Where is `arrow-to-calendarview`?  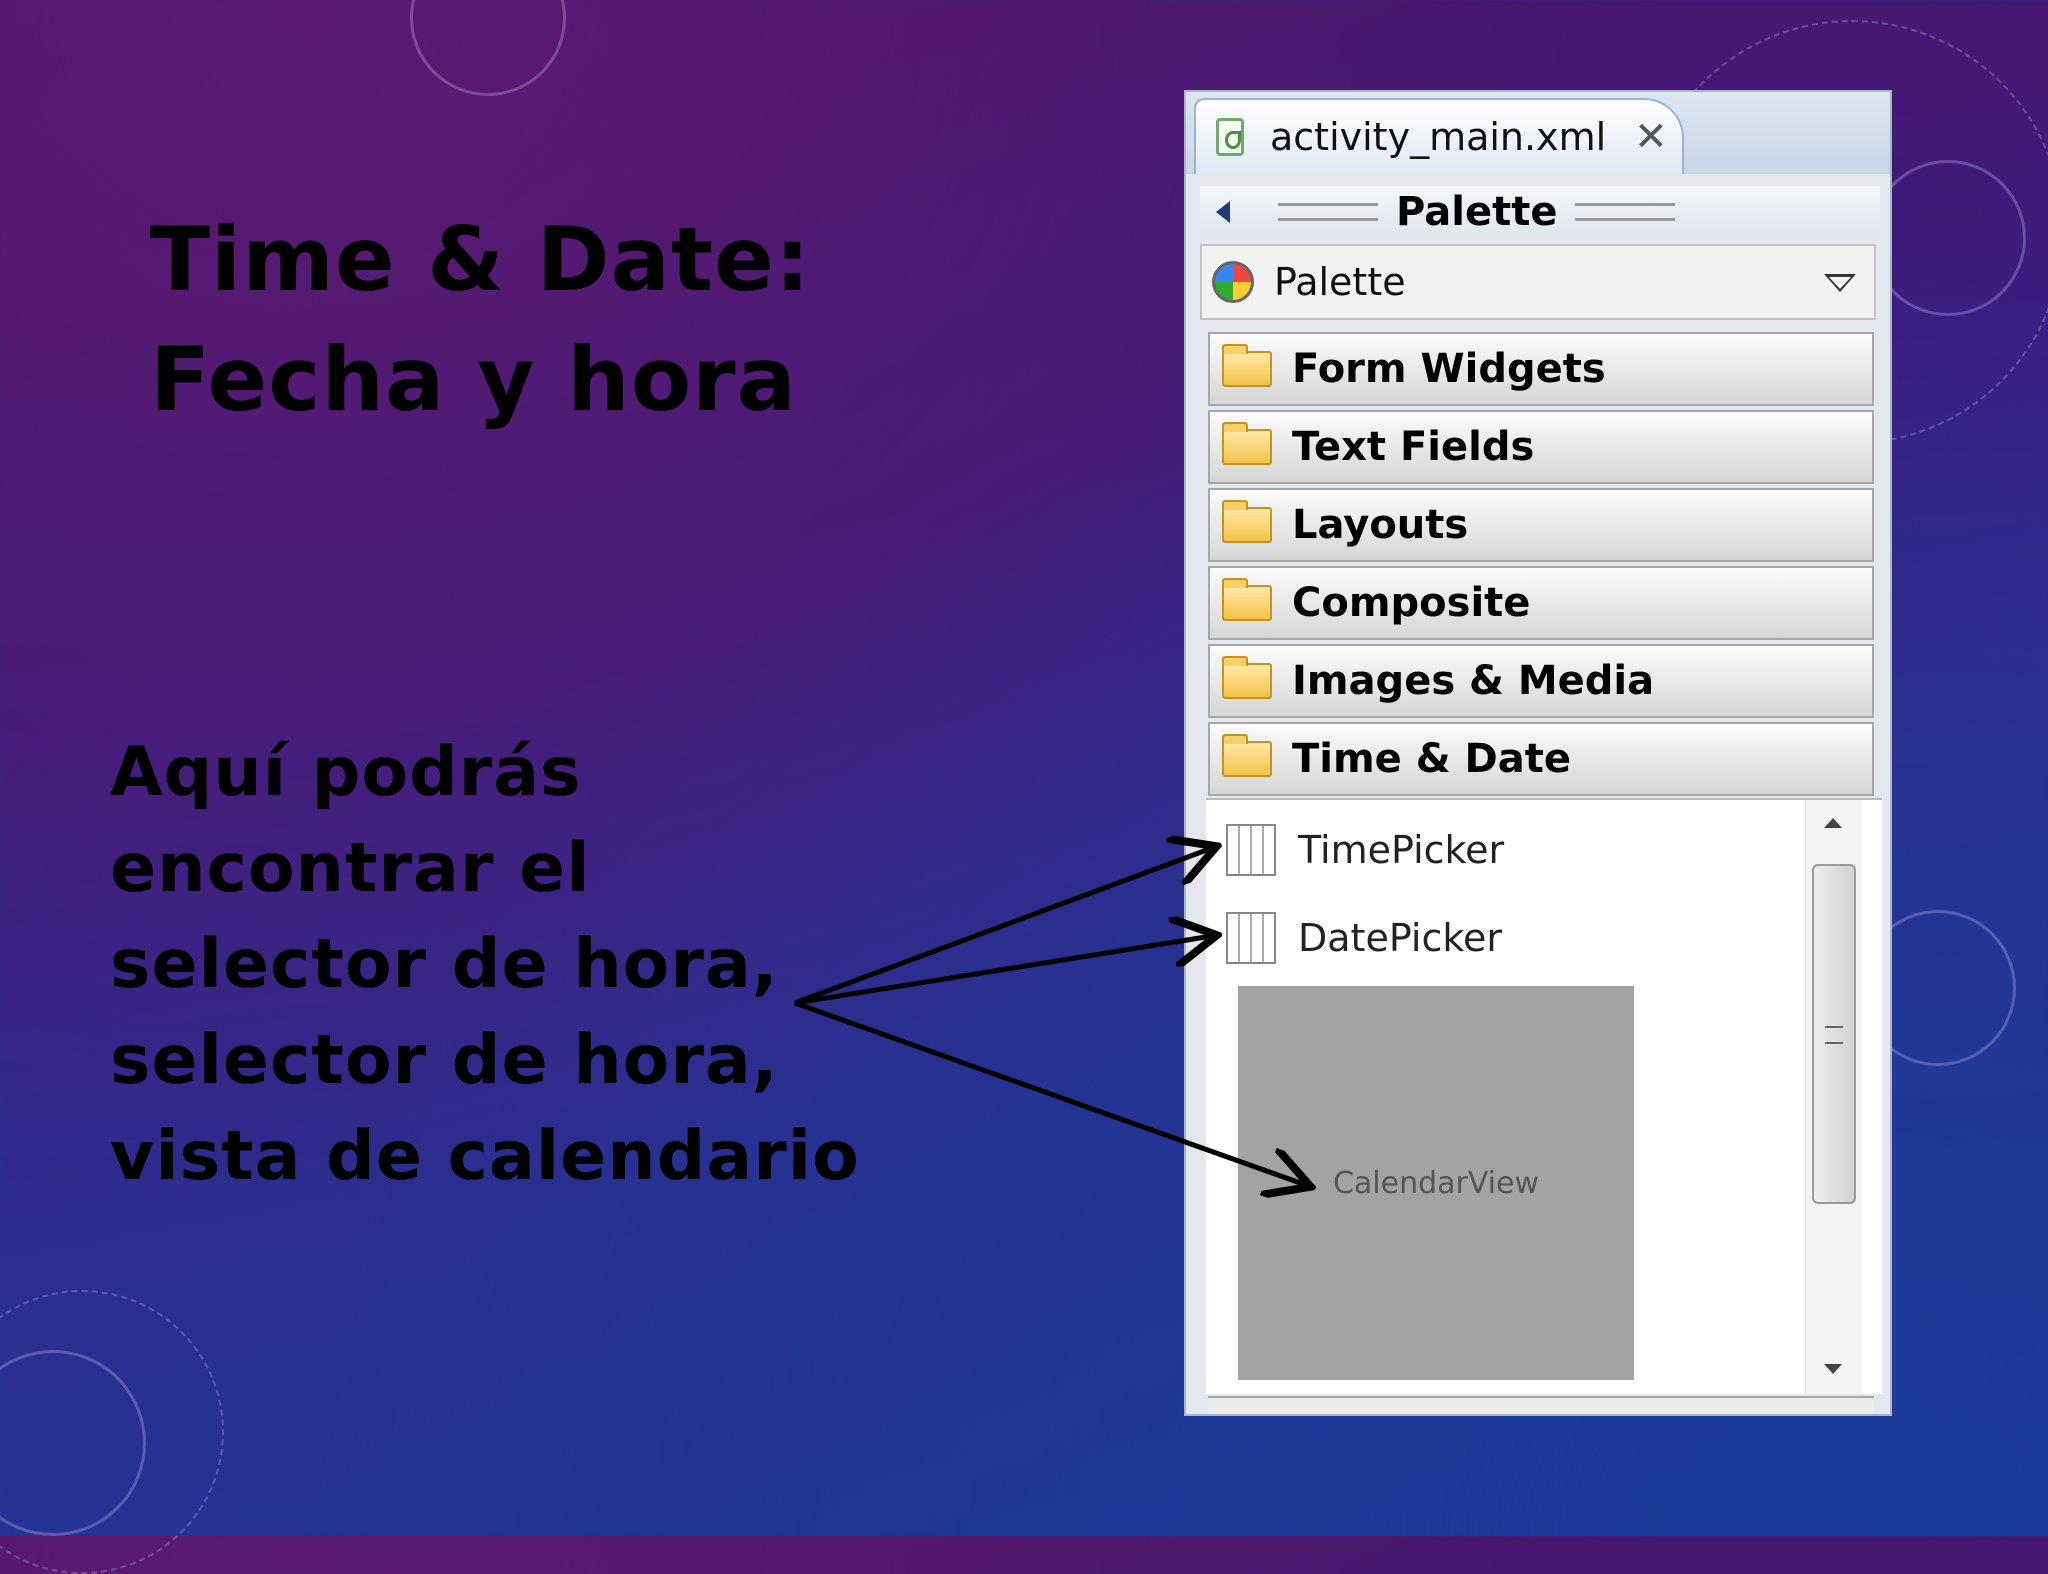
arrow-to-calendarview is located at coordinates (1050, 1092).